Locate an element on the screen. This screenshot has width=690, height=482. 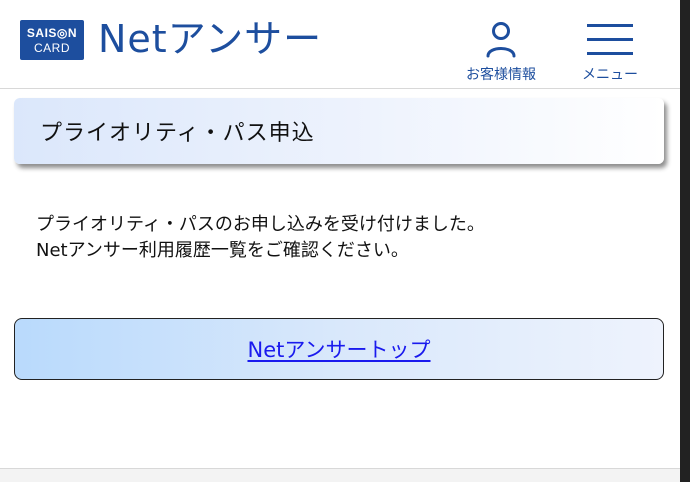
hamburger-icon is located at coordinates (610, 40).